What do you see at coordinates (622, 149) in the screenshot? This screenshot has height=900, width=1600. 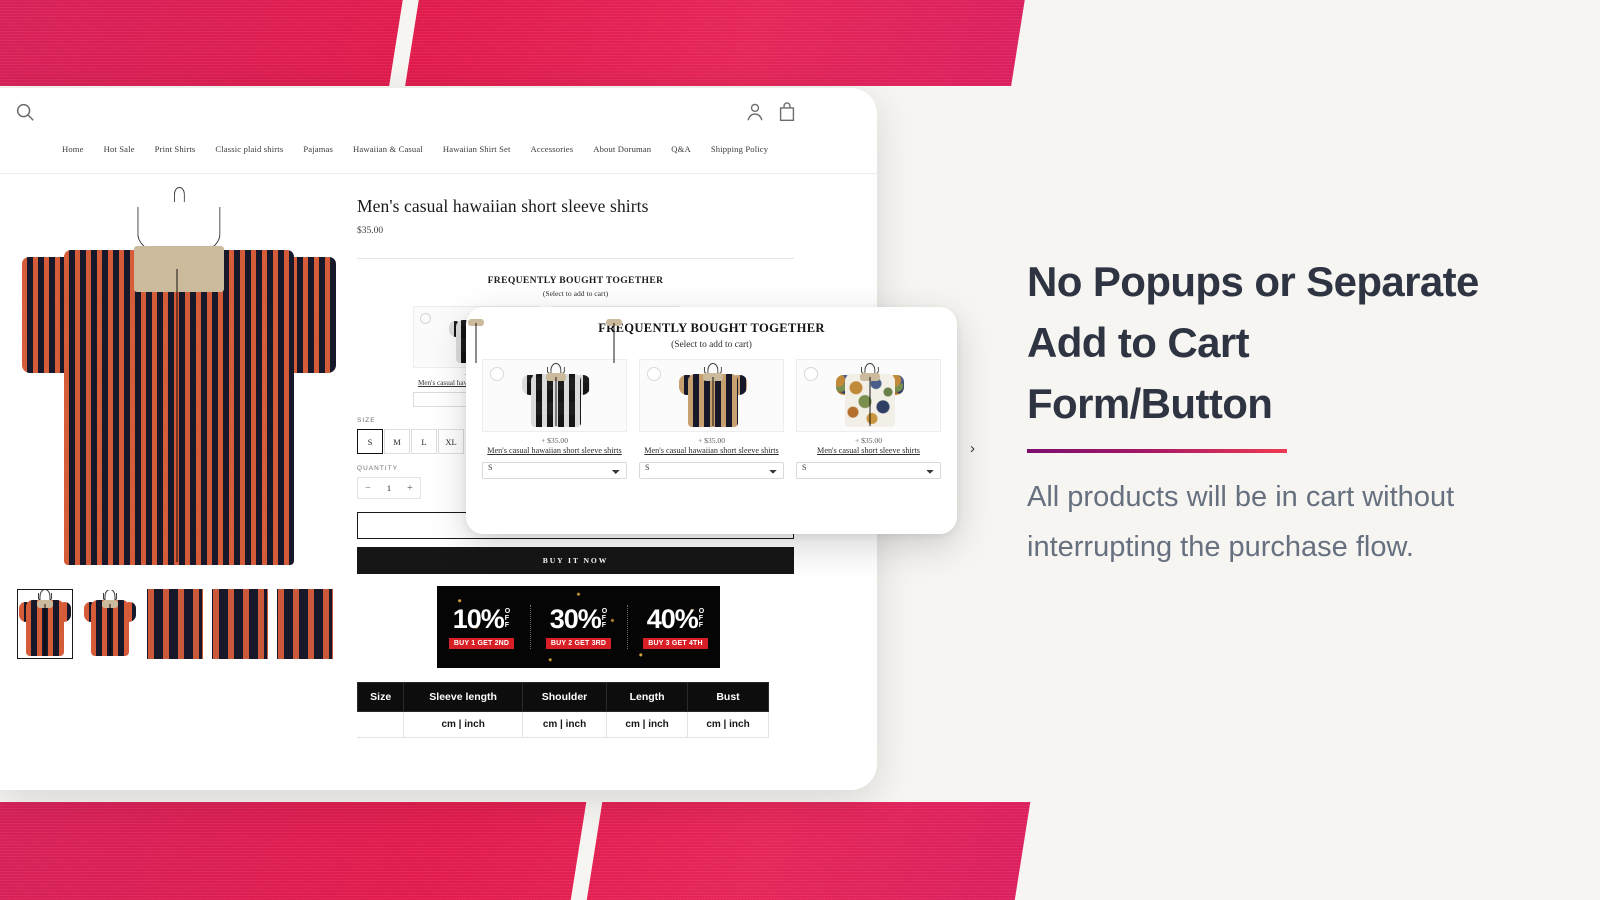 I see `nav-item-about-doruman: About Doruman` at bounding box center [622, 149].